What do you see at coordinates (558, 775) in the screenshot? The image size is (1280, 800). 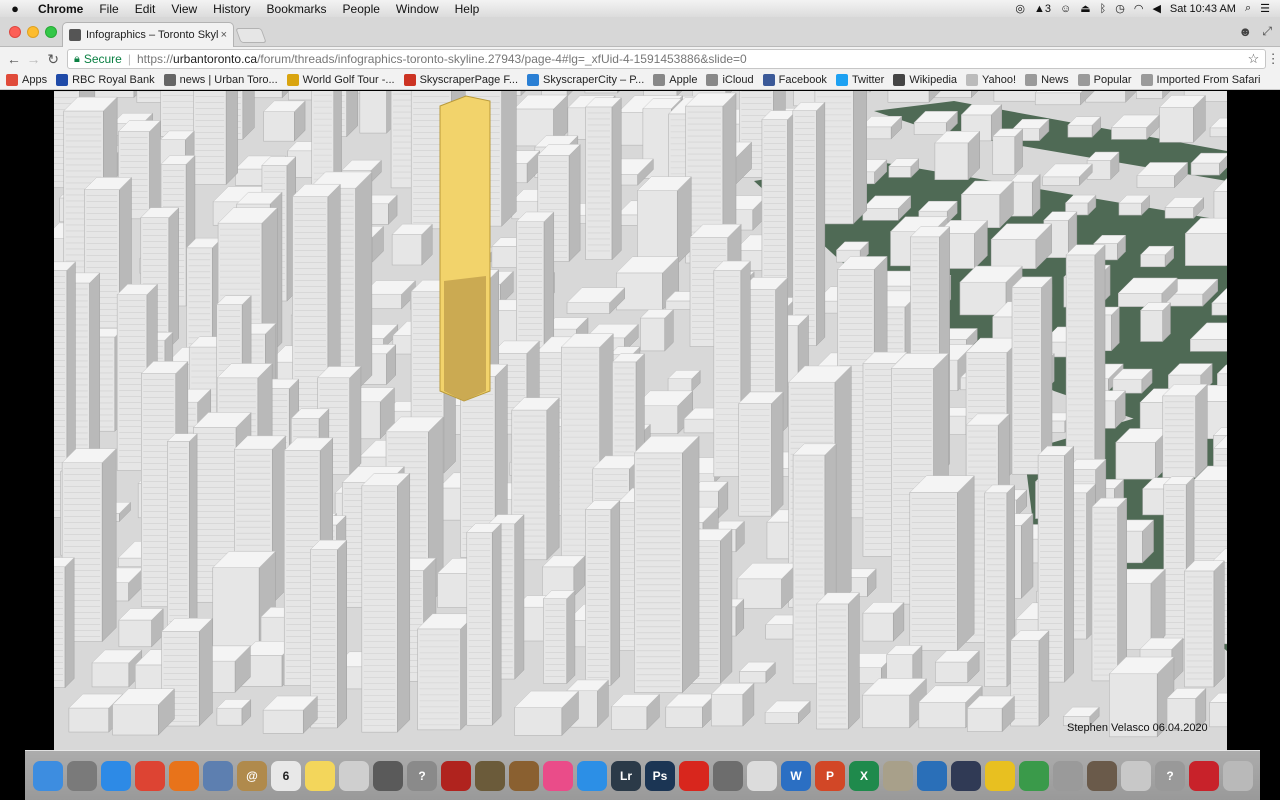 I see `itunes-icon` at bounding box center [558, 775].